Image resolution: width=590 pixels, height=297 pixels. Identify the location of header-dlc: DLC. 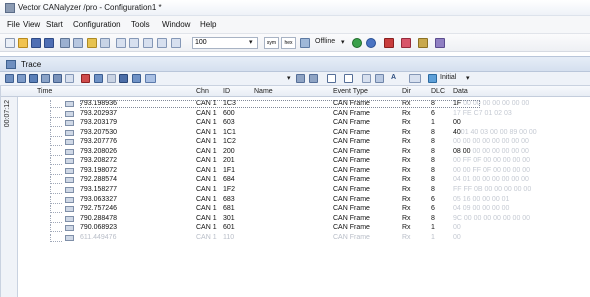
(438, 91).